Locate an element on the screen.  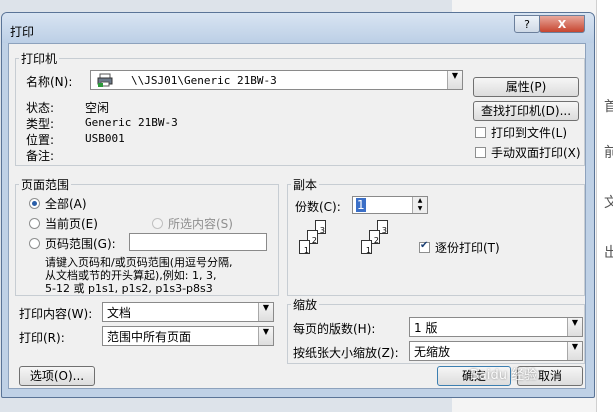
page-range-selection-radio is located at coordinates (157, 223).